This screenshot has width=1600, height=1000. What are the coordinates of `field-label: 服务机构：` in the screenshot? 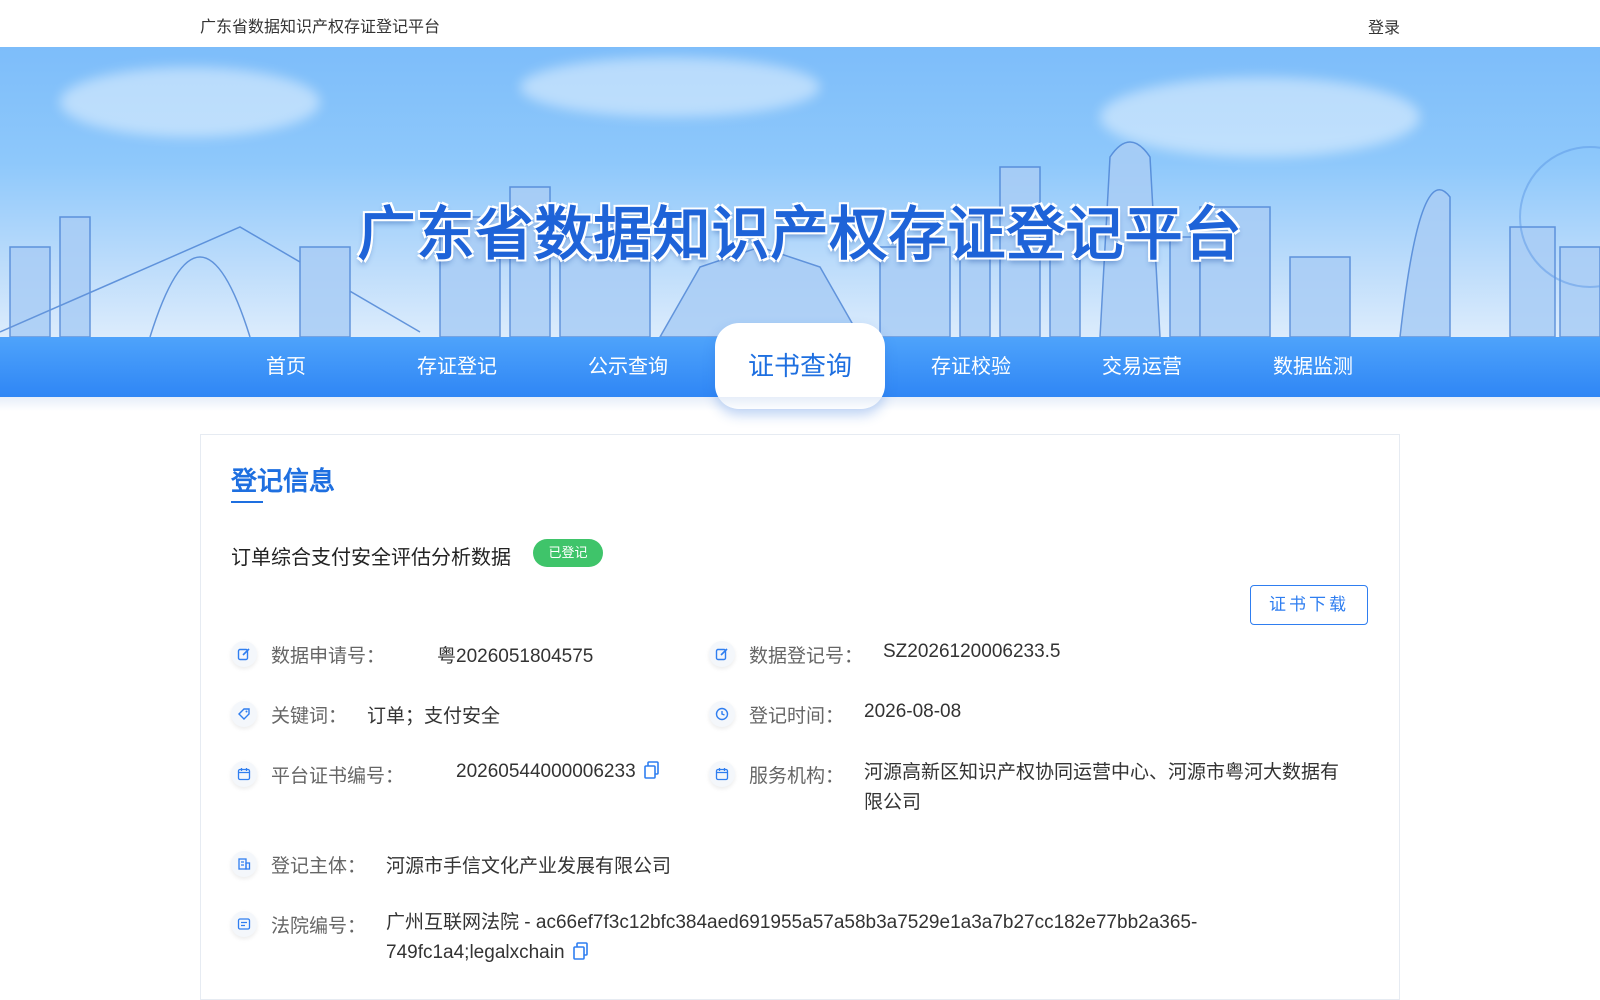 It's located at (797, 776).